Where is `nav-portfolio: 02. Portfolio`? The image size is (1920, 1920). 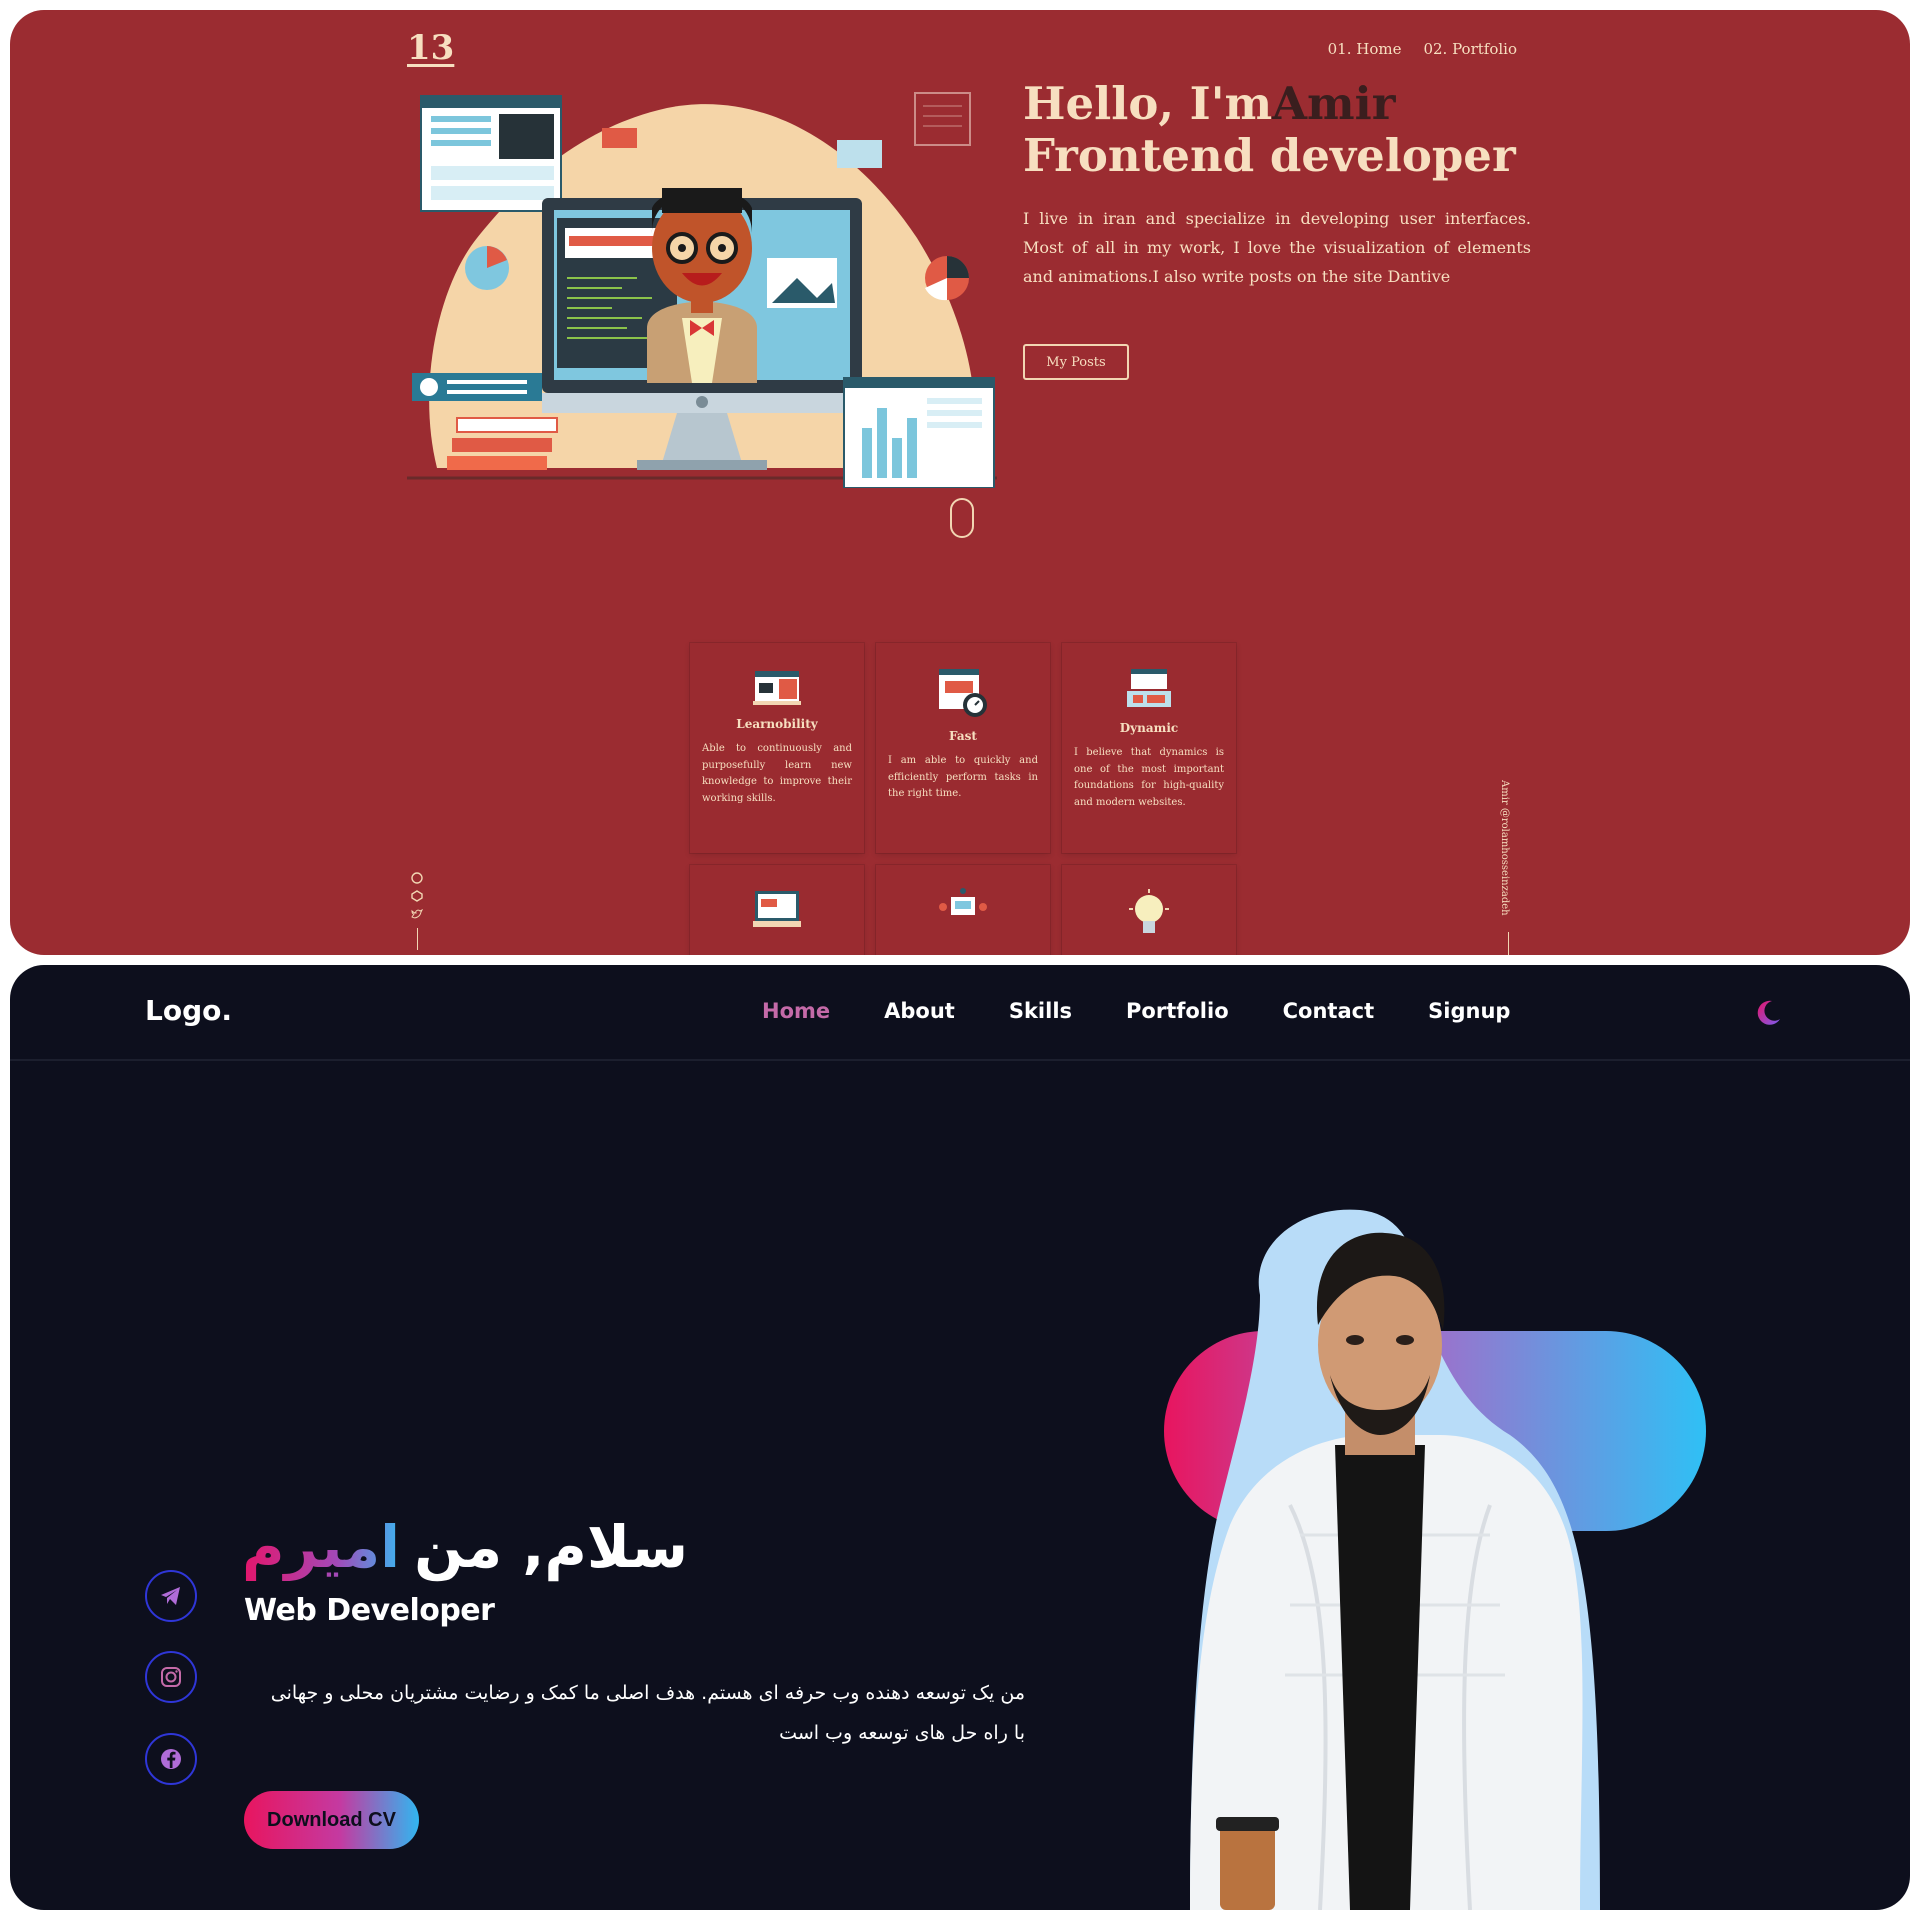
nav-portfolio: 02. Portfolio is located at coordinates (1470, 49).